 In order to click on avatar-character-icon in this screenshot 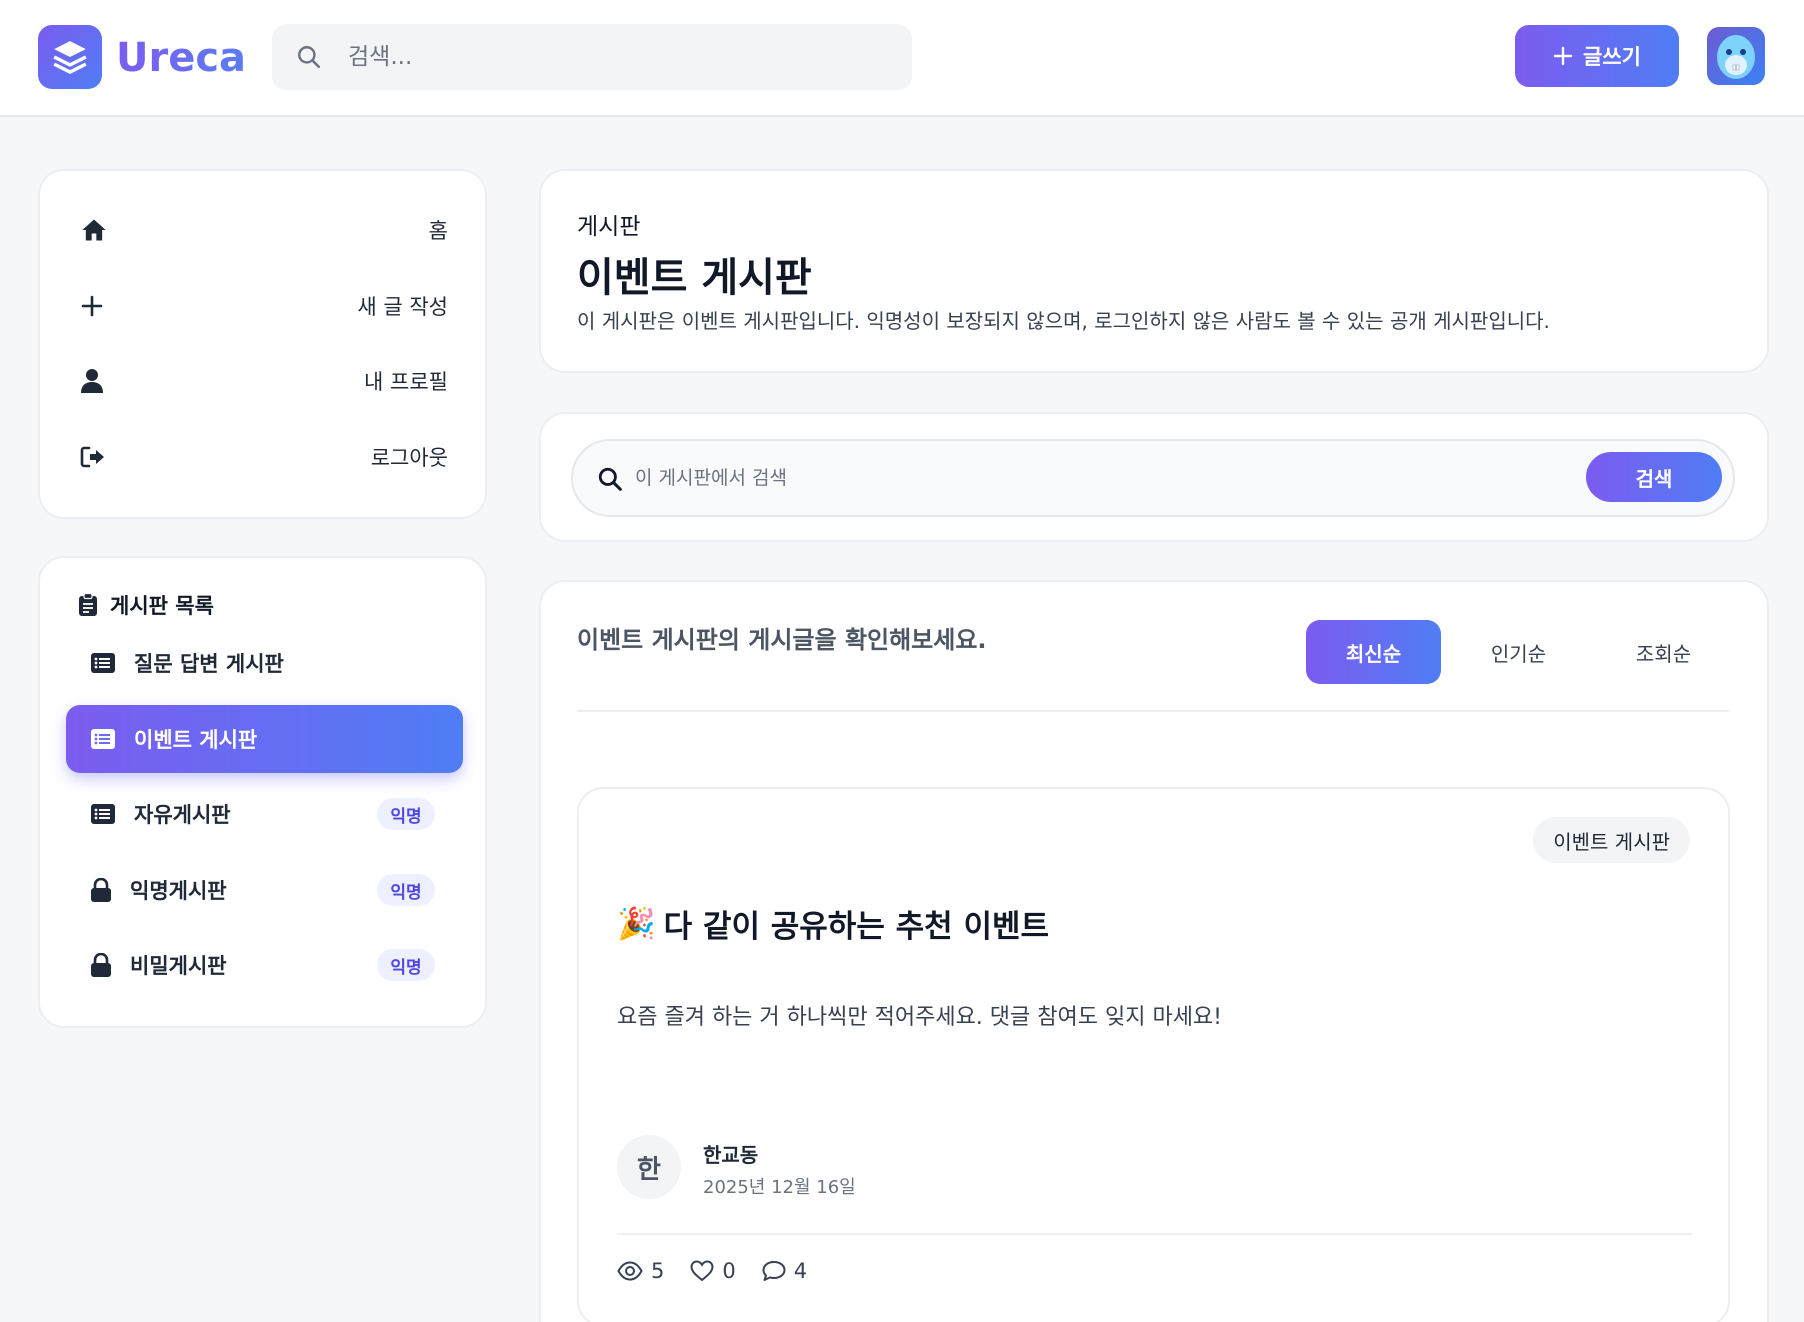, I will do `click(1736, 57)`.